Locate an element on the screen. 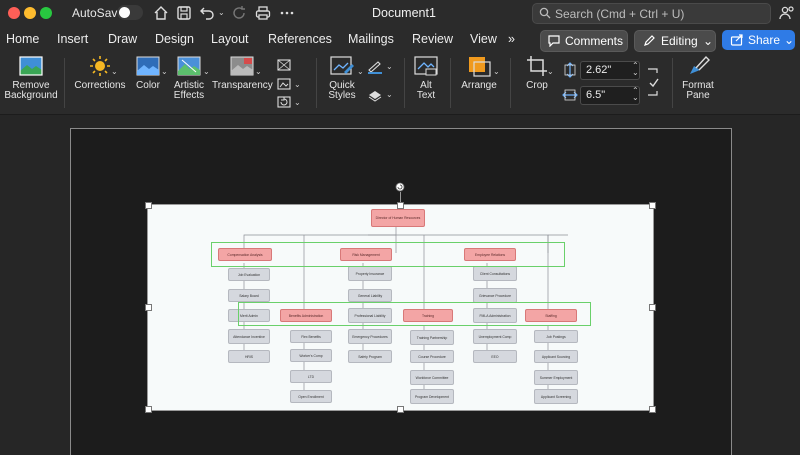 This screenshot has width=800, height=455. org-node: Property Insurance is located at coordinates (370, 273).